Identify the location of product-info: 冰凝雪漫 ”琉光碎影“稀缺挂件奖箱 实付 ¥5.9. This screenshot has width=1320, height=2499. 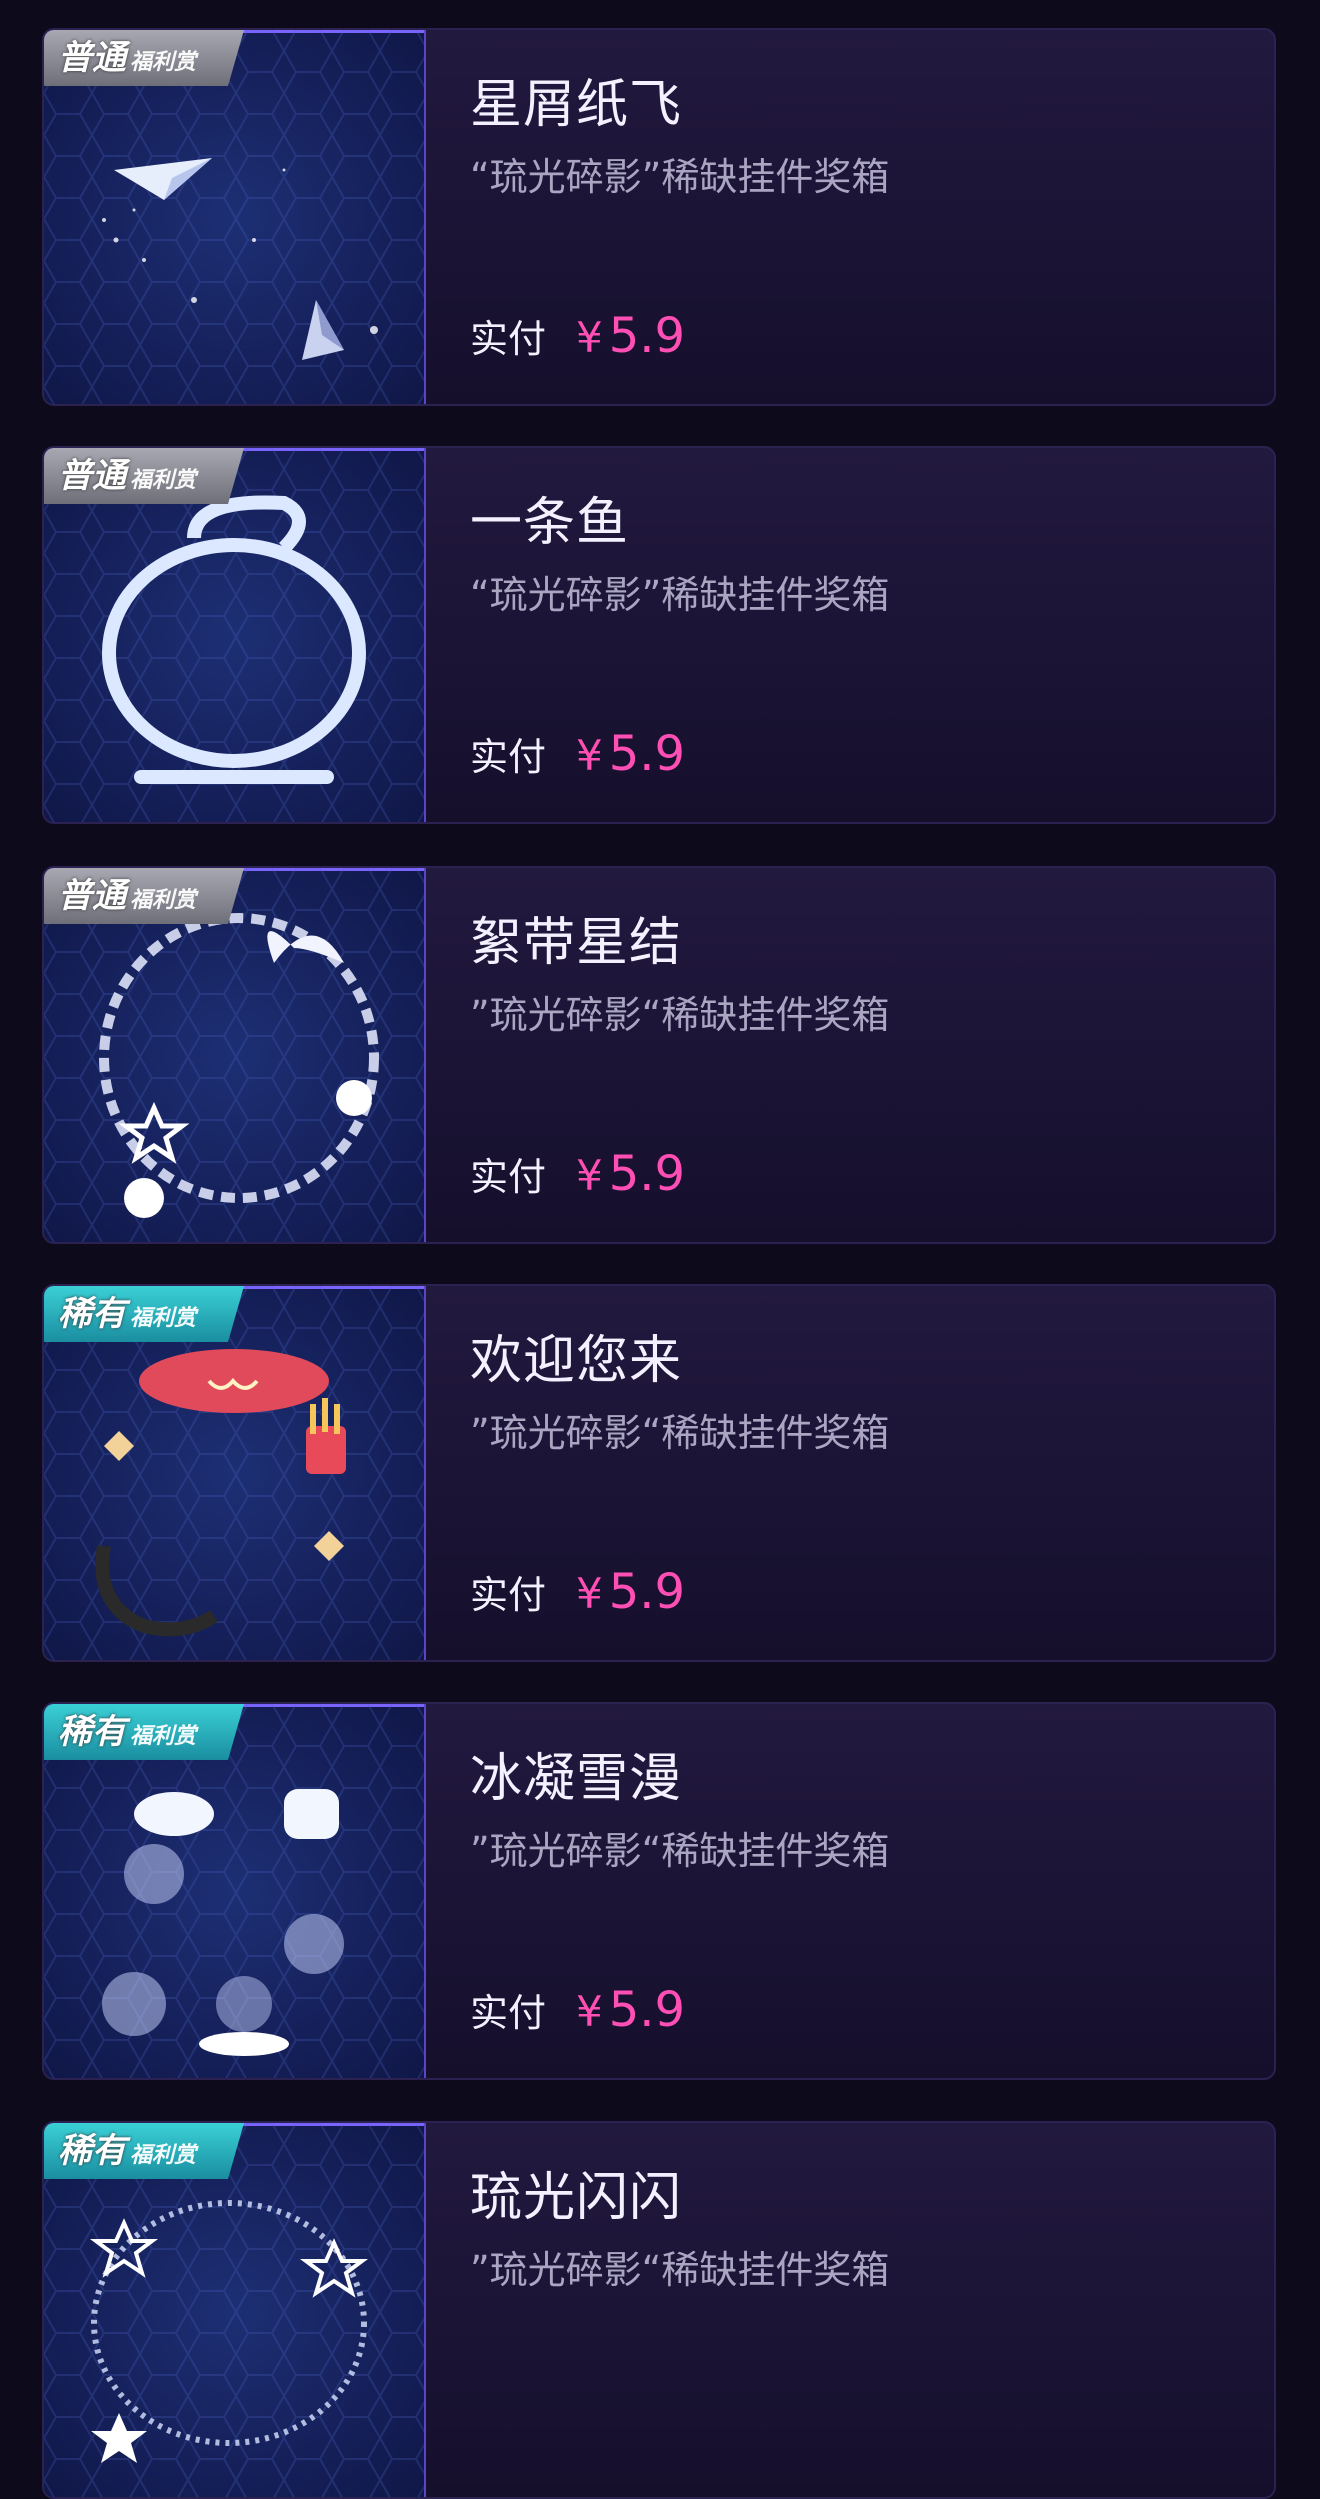
(872, 1891).